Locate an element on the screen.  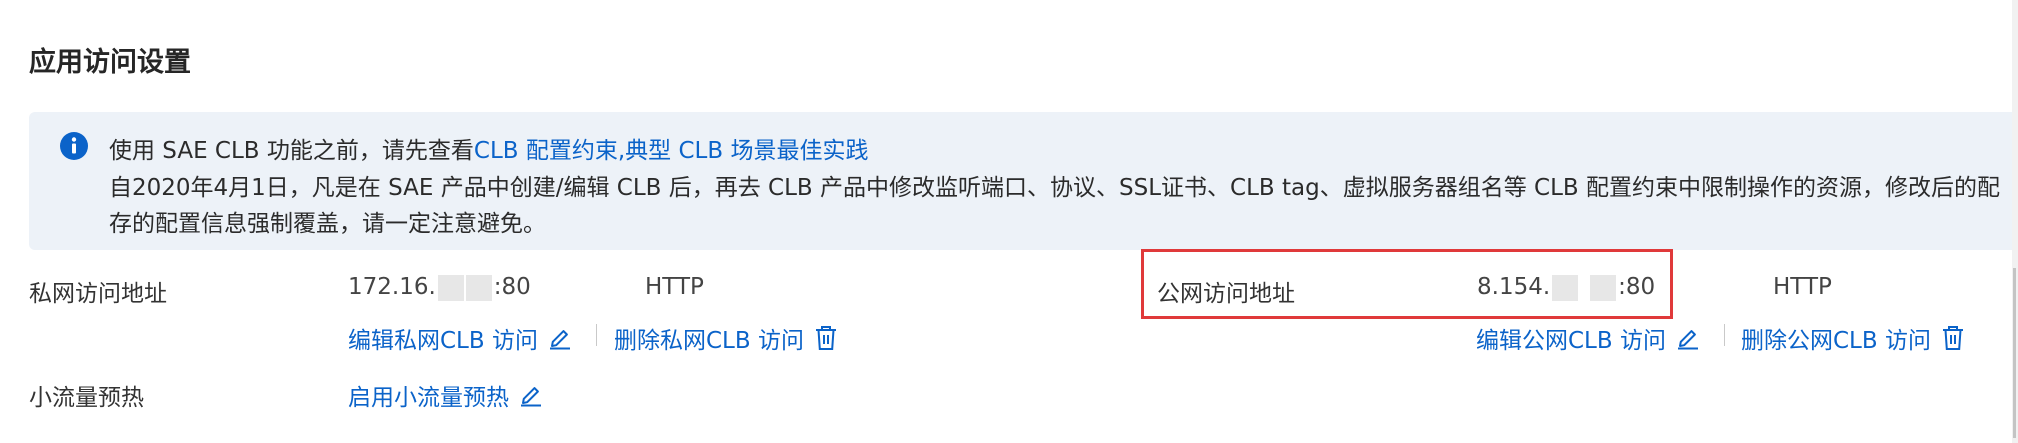
notice-line-3: 存的配置信息强制覆盖，请一定注意避免。 is located at coordinates (327, 224).